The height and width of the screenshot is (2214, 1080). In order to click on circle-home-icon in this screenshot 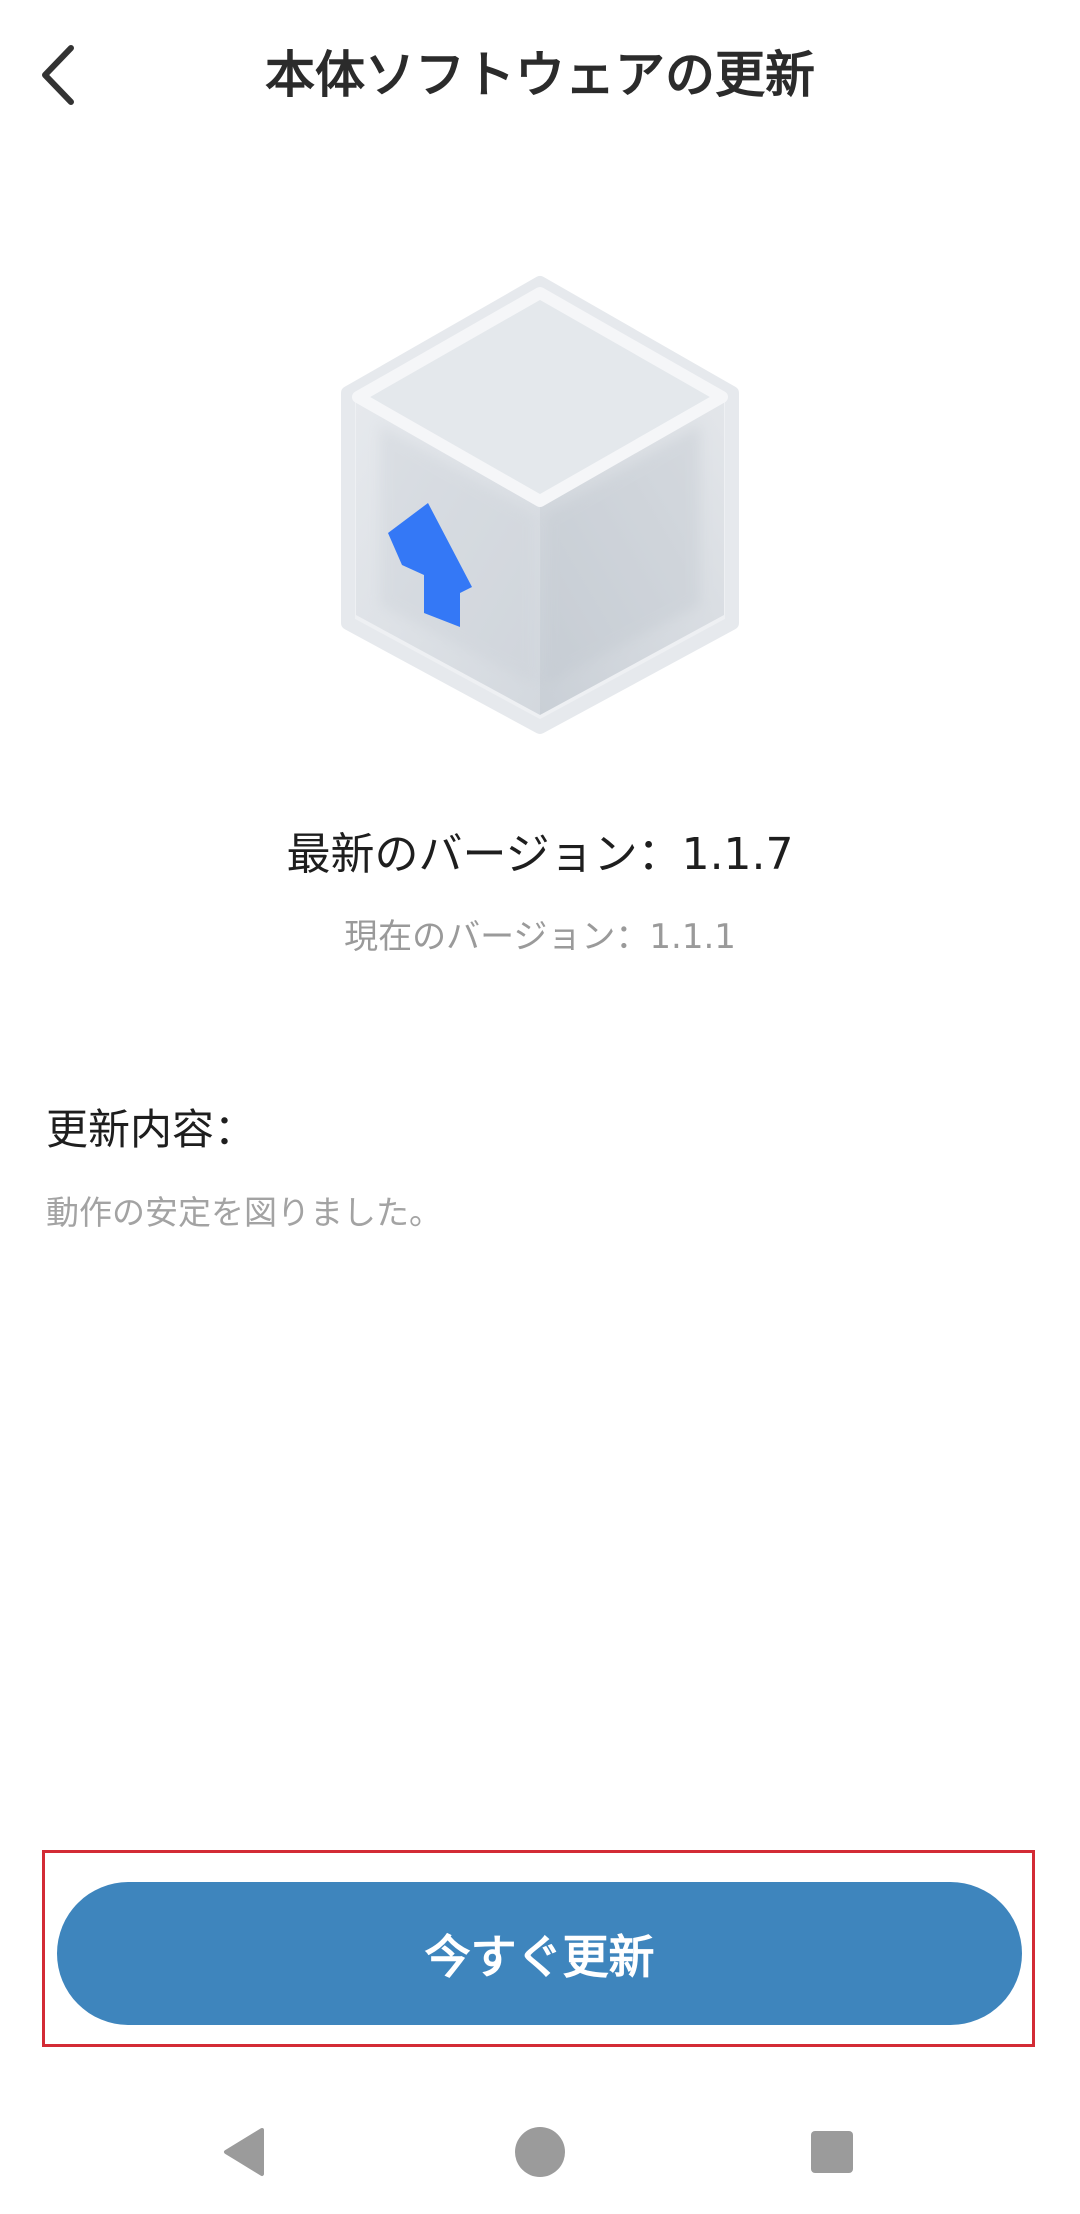, I will do `click(540, 2152)`.